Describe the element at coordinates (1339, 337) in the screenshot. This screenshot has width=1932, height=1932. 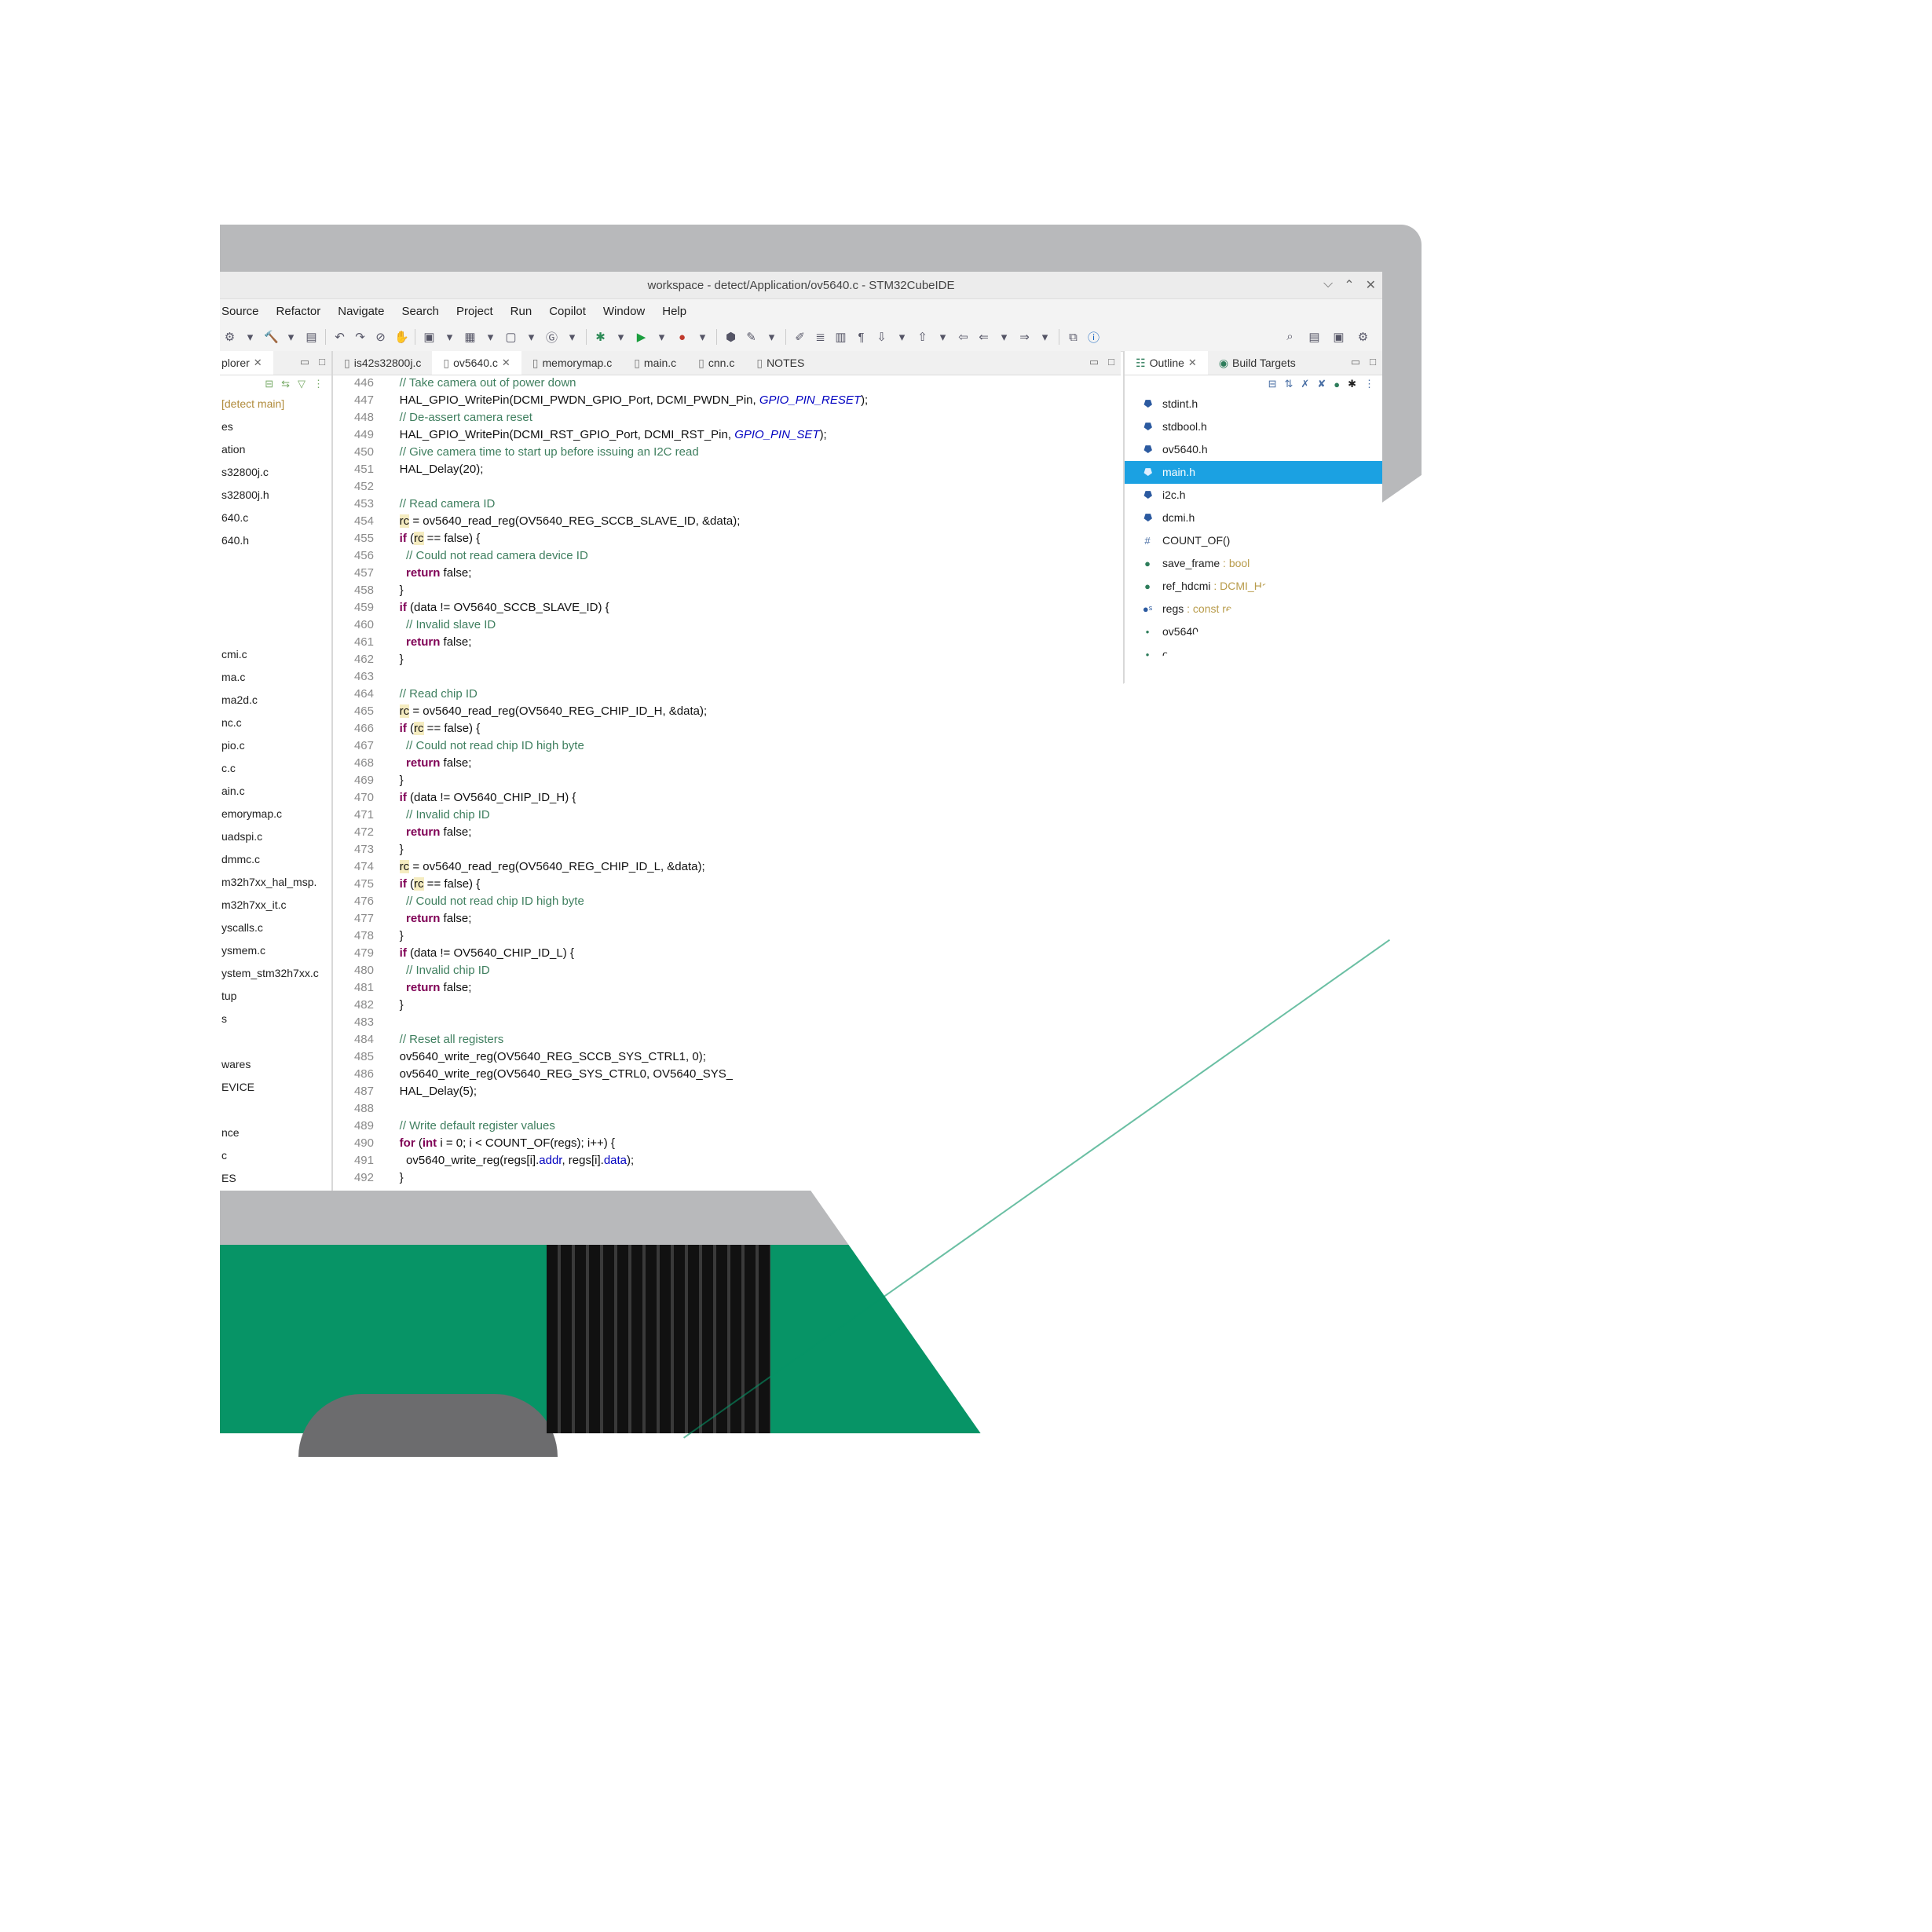
I see `perspective-debug-icon: ▣` at that location.